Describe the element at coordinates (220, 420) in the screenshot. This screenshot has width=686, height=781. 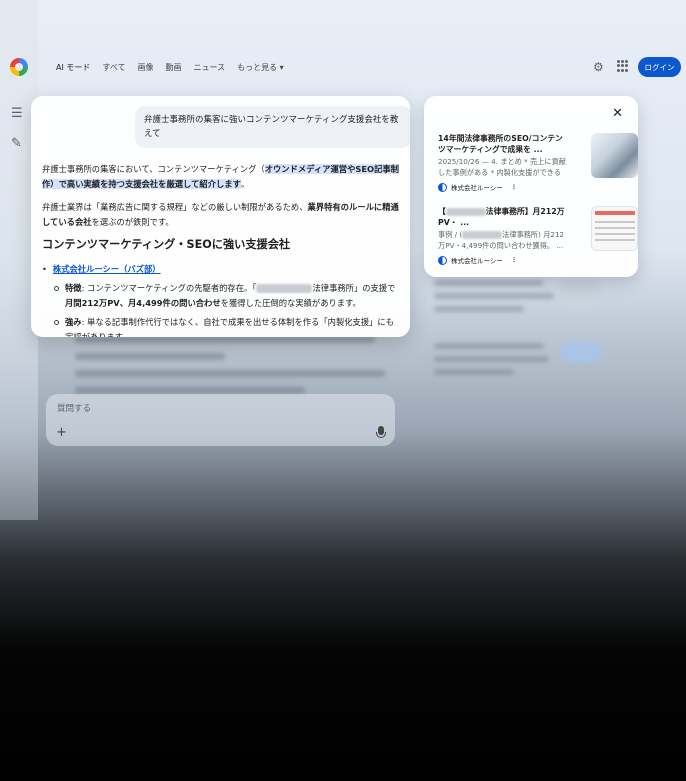
I see `ask-input-box: 質問する +` at that location.